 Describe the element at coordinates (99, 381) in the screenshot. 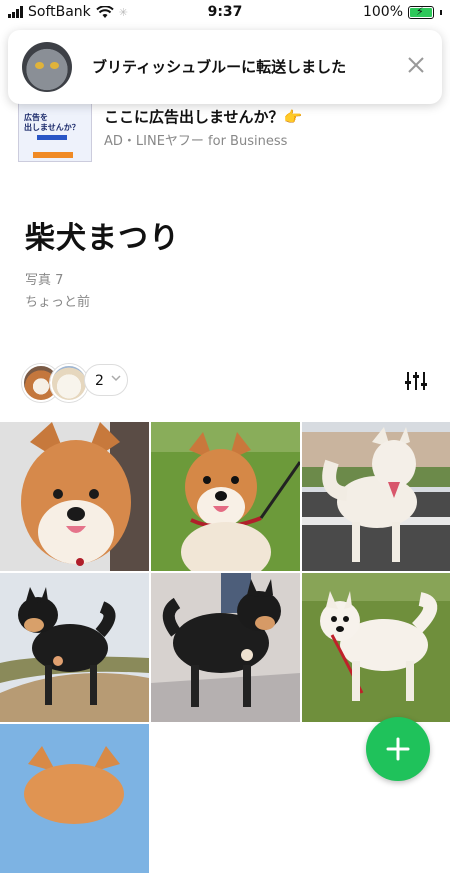

I see `member-count: 2` at that location.